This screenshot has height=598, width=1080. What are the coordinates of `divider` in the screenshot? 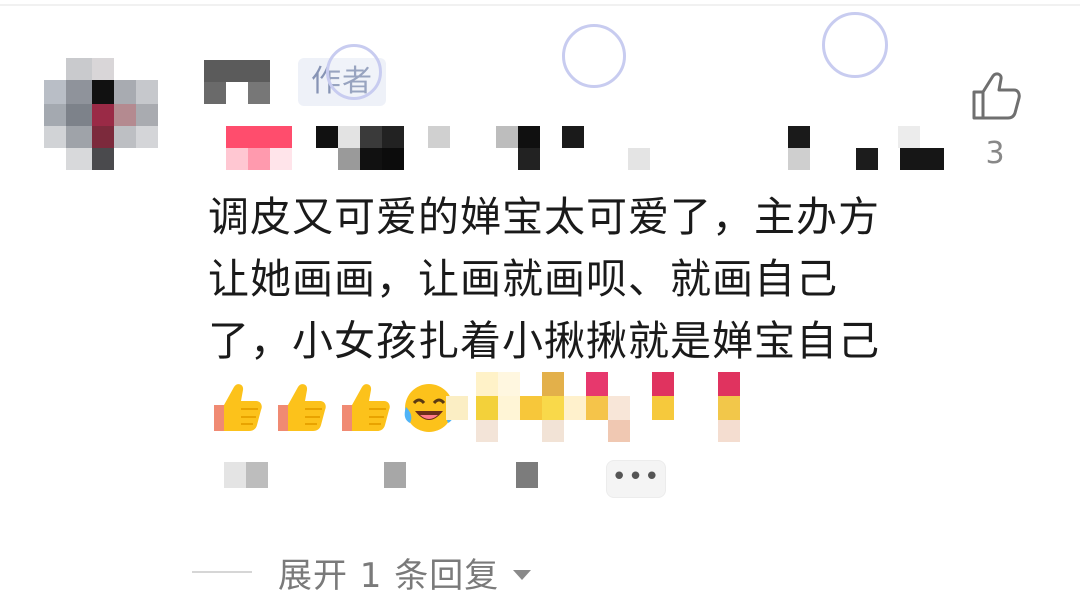 It's located at (540, 5).